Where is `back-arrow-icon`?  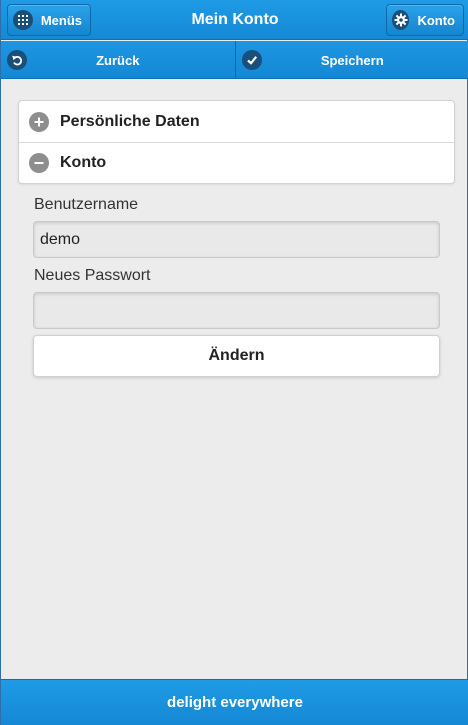 back-arrow-icon is located at coordinates (17, 60).